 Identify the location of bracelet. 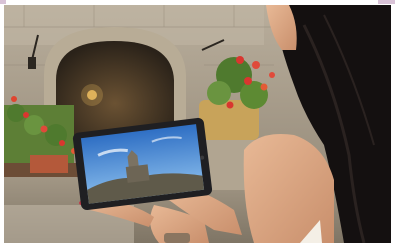
(177, 238).